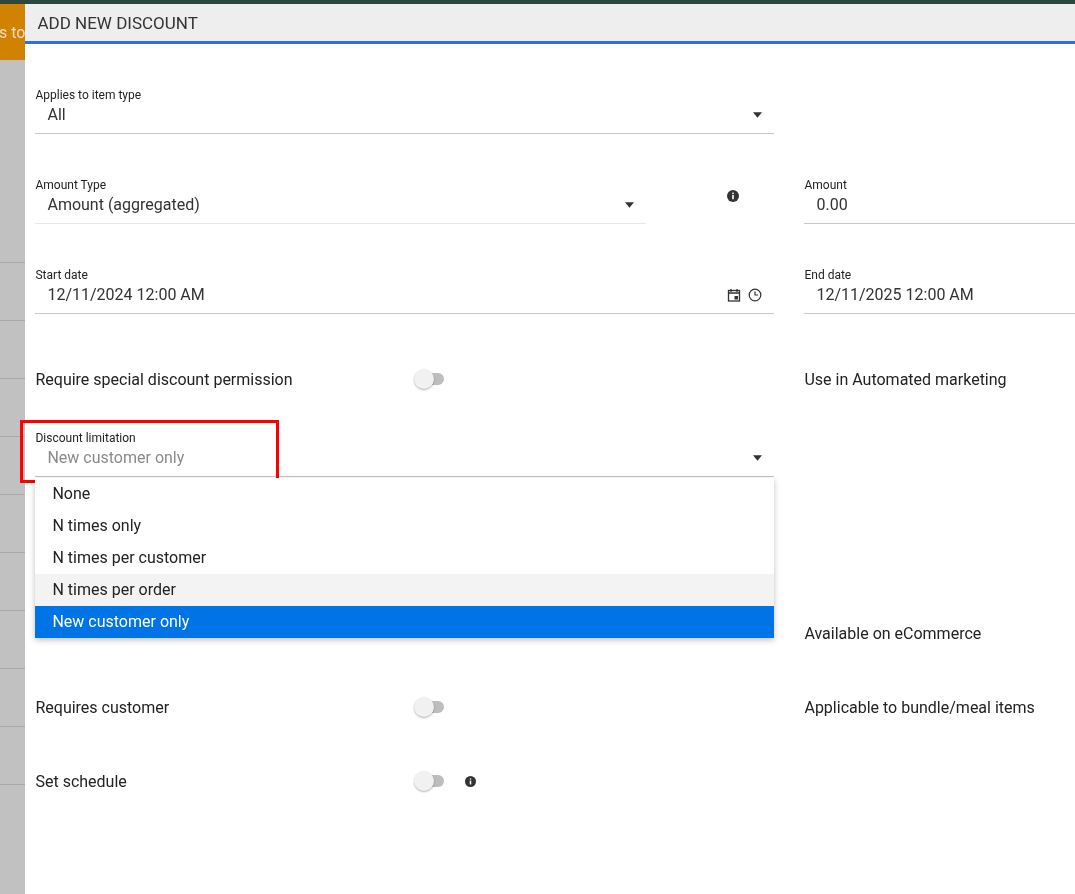 This screenshot has width=1075, height=894. I want to click on dropdown-option: N times per customer, so click(405, 558).